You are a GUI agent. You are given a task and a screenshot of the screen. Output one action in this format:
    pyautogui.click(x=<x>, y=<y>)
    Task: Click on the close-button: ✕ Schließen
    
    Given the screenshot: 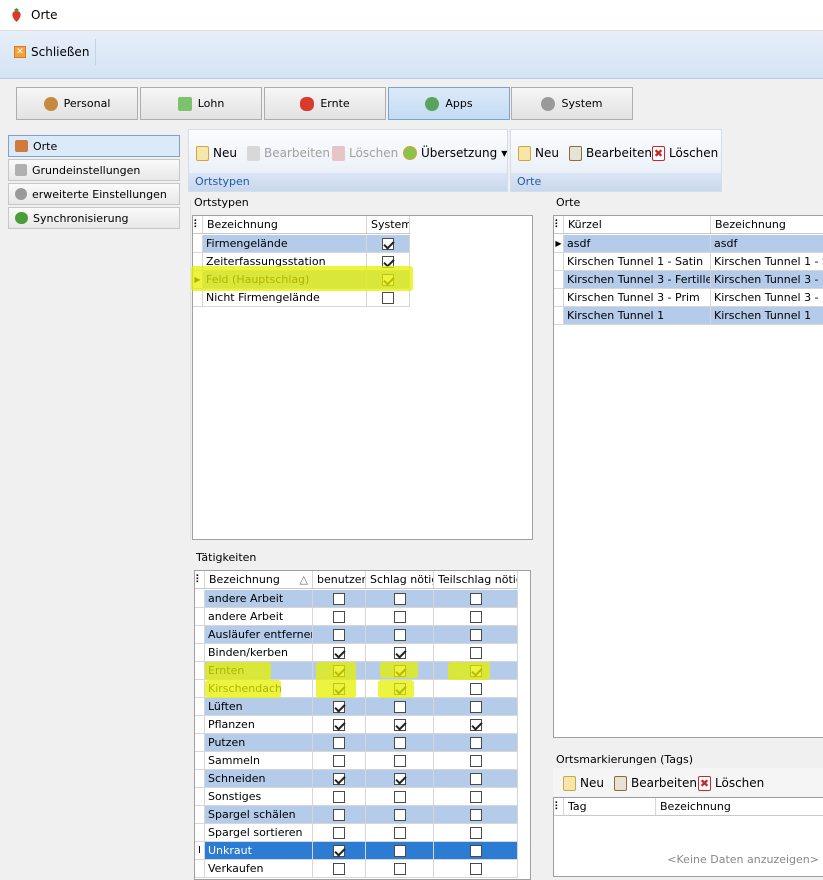 What is the action you would take?
    pyautogui.click(x=52, y=52)
    